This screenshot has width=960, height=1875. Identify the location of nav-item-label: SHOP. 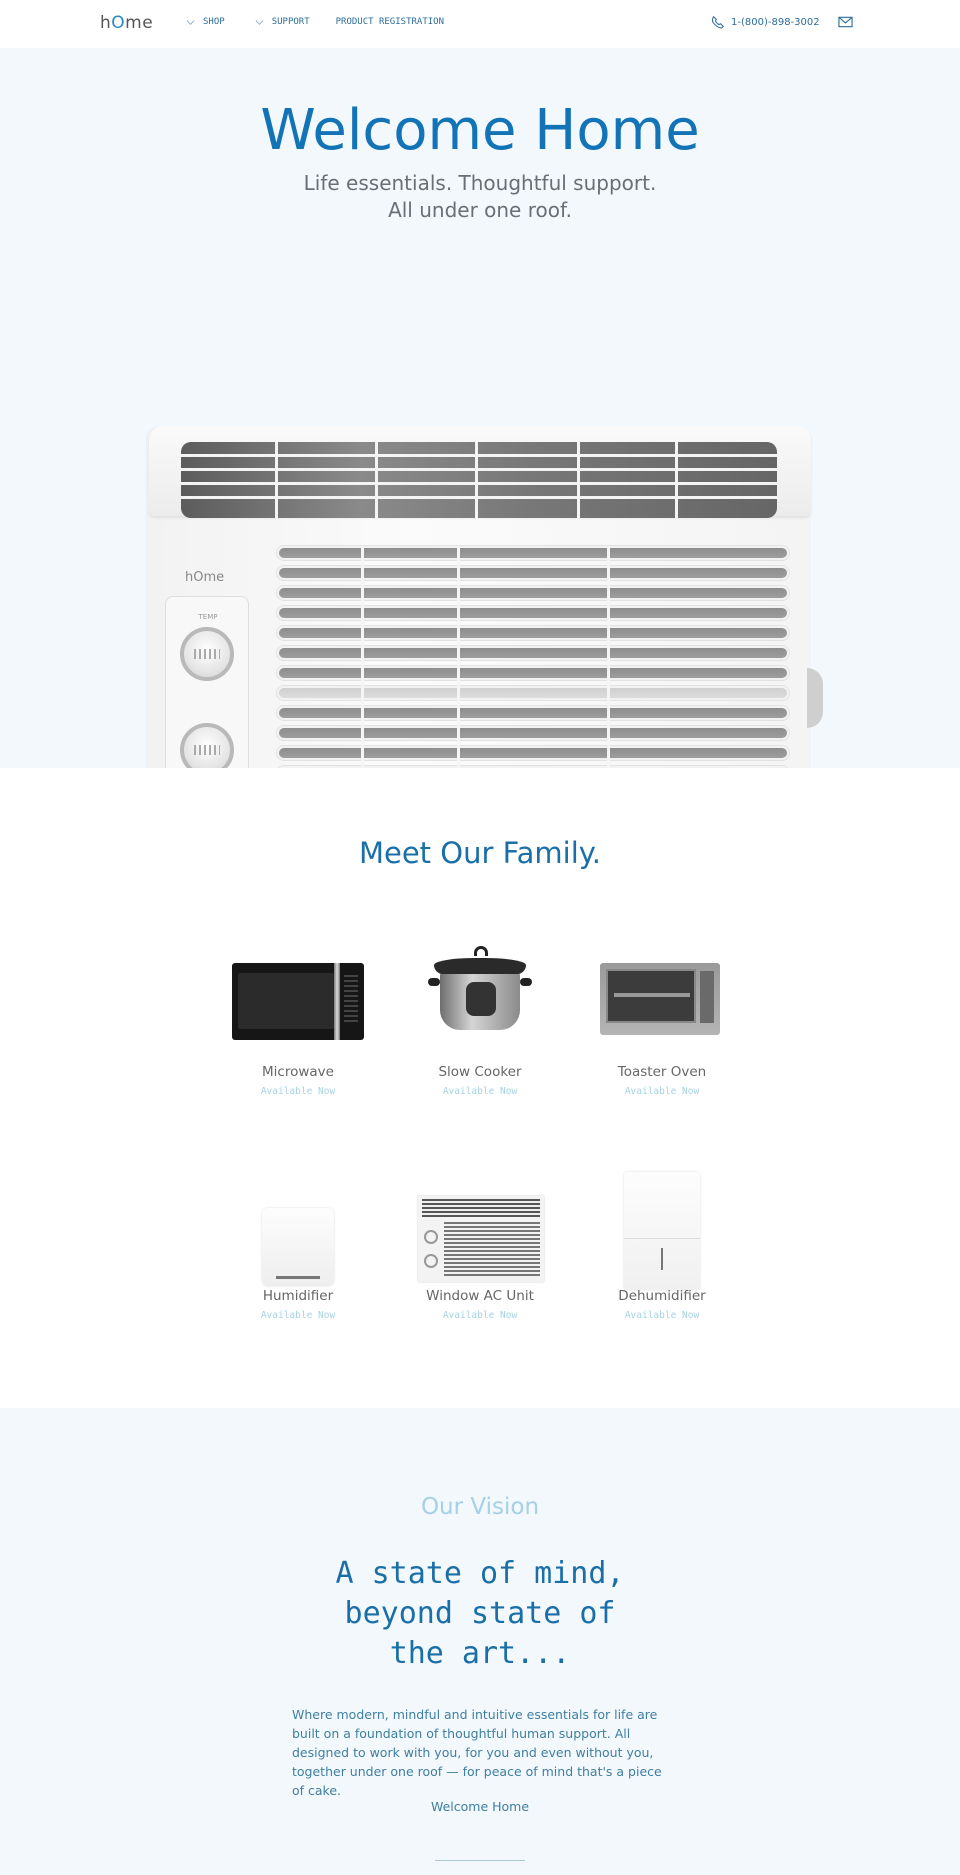
(214, 22).